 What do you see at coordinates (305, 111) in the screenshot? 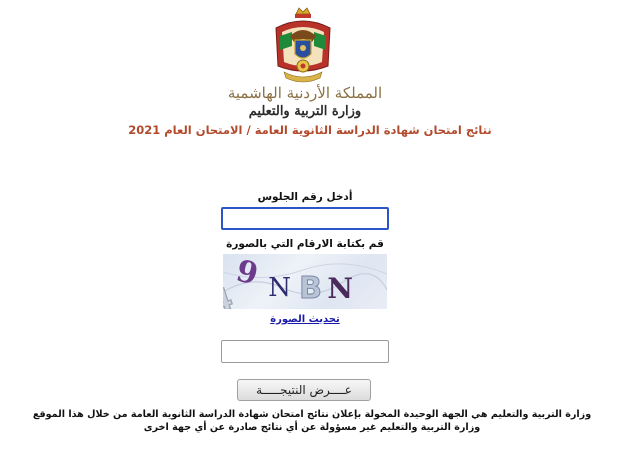
I see `ministry-name: وزارة التربية والتعليم` at bounding box center [305, 111].